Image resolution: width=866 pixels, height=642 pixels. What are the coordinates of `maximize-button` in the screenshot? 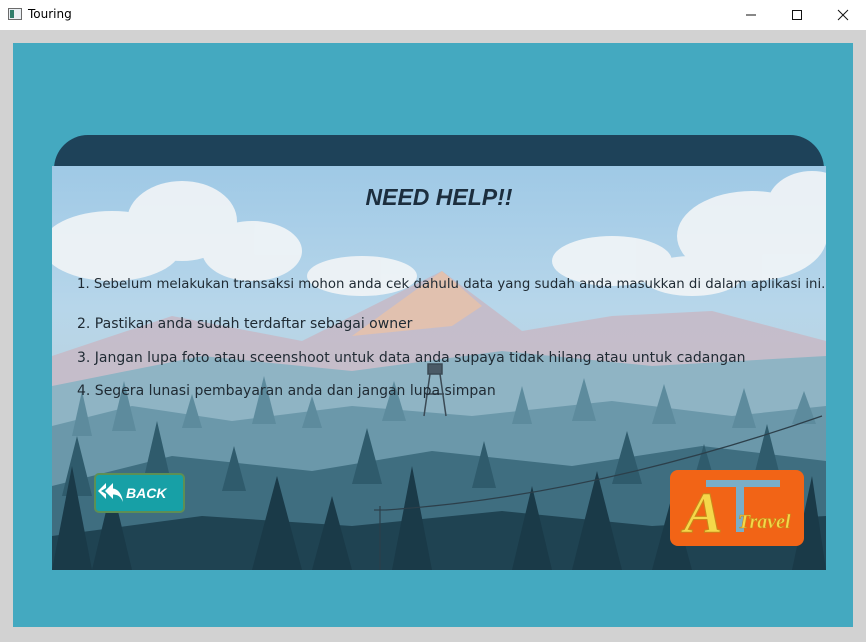 It's located at (797, 15).